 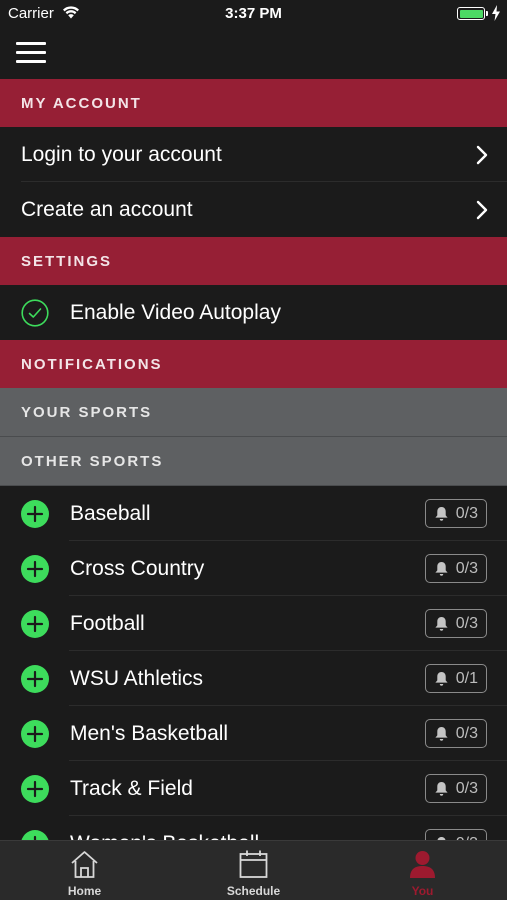 I want to click on sport-row: Track & Field 0/3, so click(x=253, y=788).